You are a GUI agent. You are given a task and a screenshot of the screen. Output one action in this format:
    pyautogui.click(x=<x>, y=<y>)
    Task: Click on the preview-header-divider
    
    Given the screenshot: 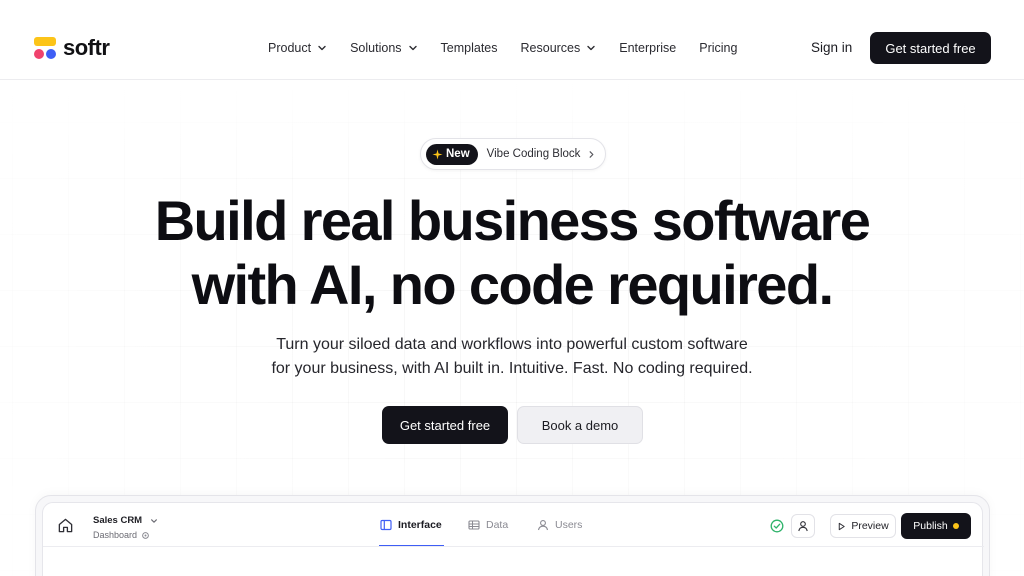 What is the action you would take?
    pyautogui.click(x=513, y=546)
    